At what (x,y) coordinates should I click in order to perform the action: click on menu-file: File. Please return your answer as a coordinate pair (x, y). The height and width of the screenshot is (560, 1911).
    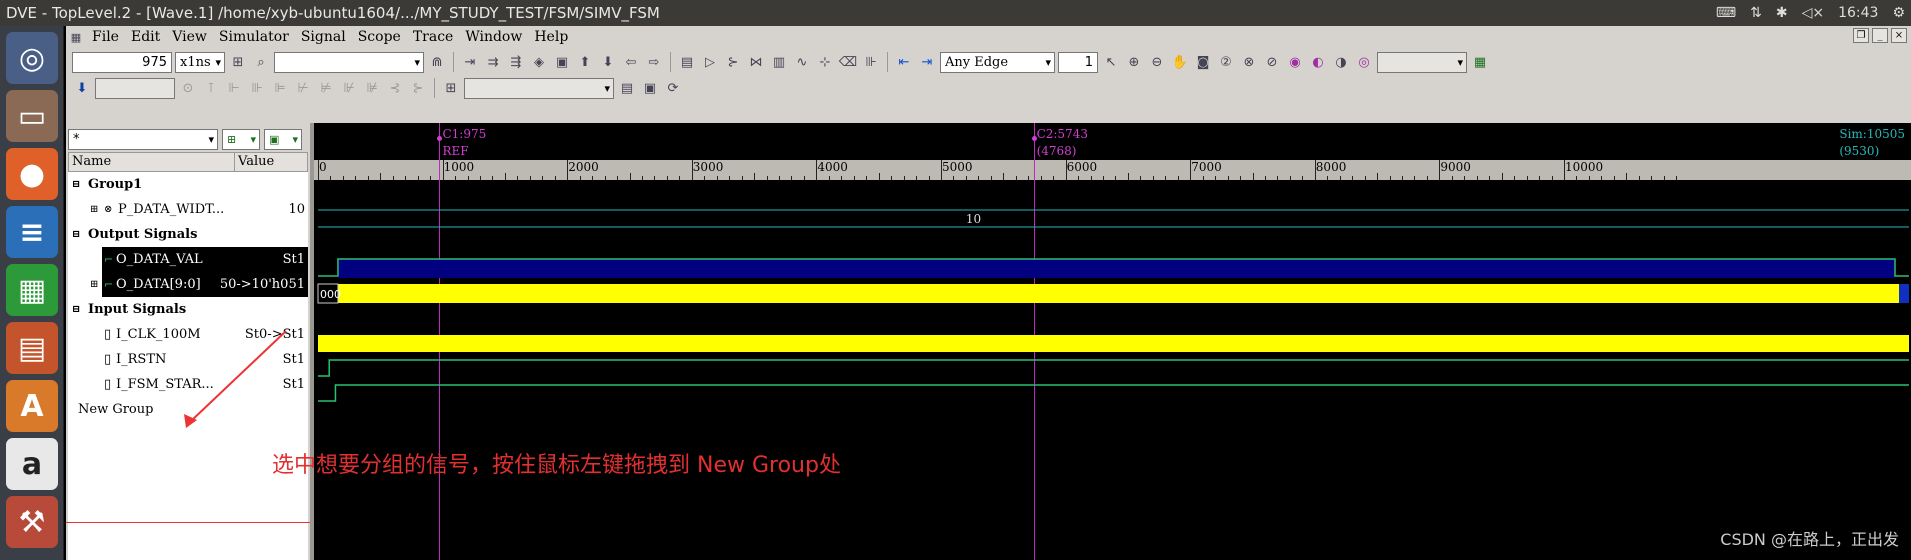
    Looking at the image, I should click on (105, 37).